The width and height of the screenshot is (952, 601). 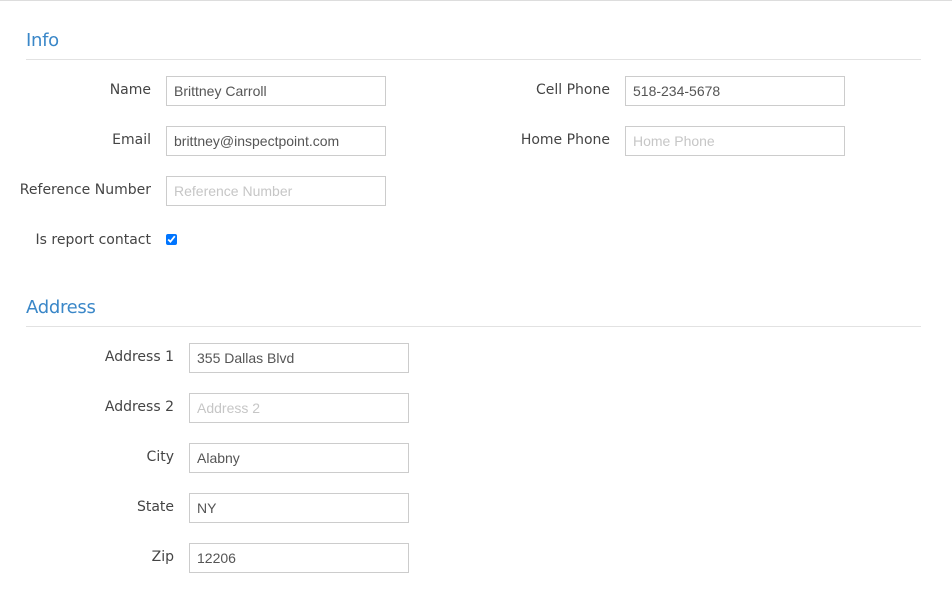 What do you see at coordinates (155, 507) in the screenshot?
I see `state-label: State` at bounding box center [155, 507].